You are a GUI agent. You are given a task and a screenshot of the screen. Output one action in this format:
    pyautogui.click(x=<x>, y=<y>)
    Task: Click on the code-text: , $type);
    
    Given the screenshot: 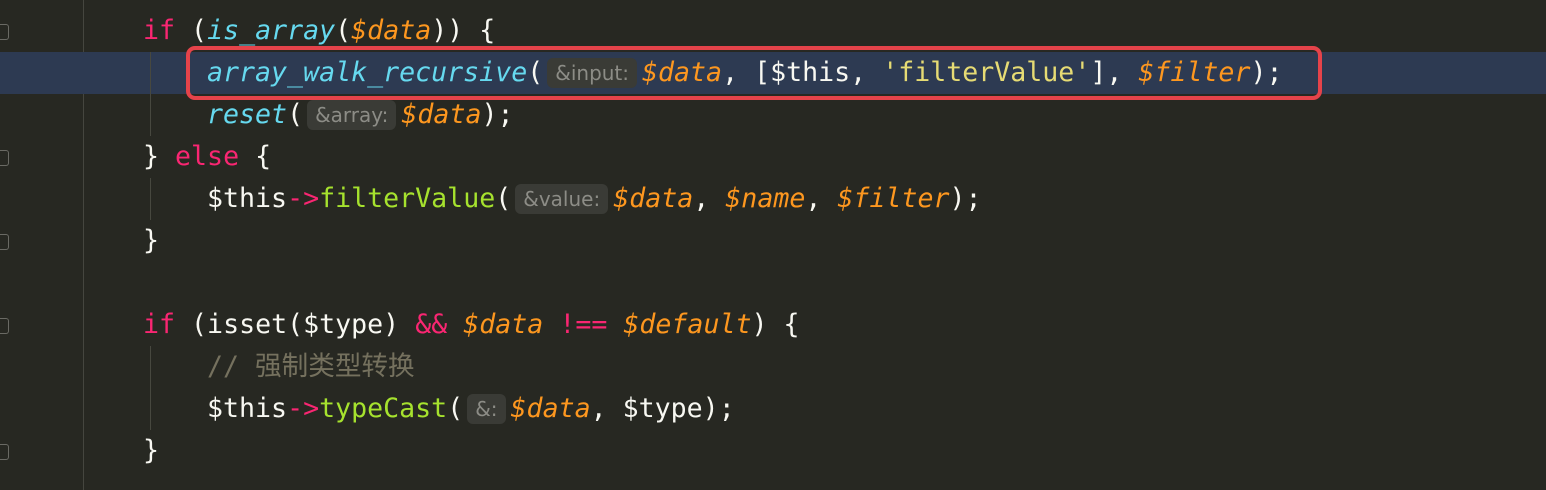 What is the action you would take?
    pyautogui.click(x=662, y=408)
    